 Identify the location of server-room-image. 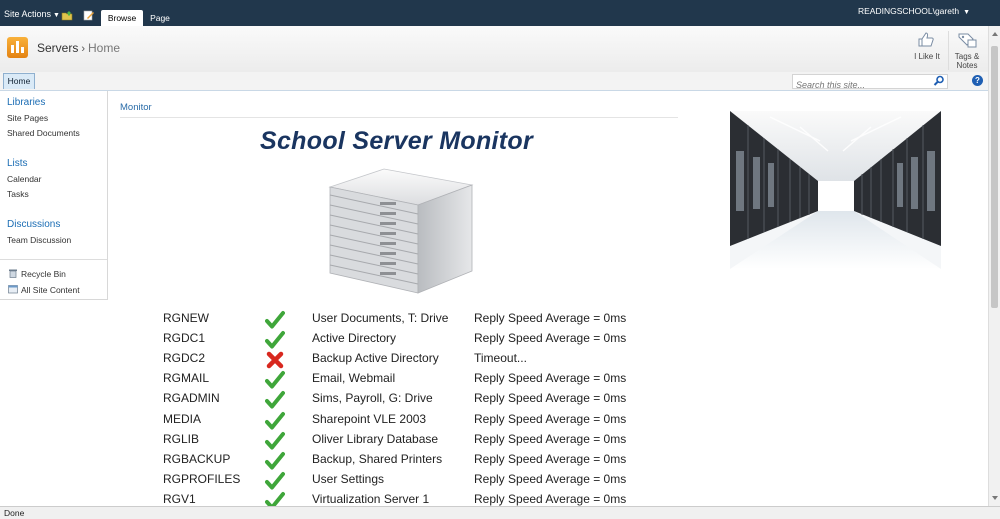
(835, 190).